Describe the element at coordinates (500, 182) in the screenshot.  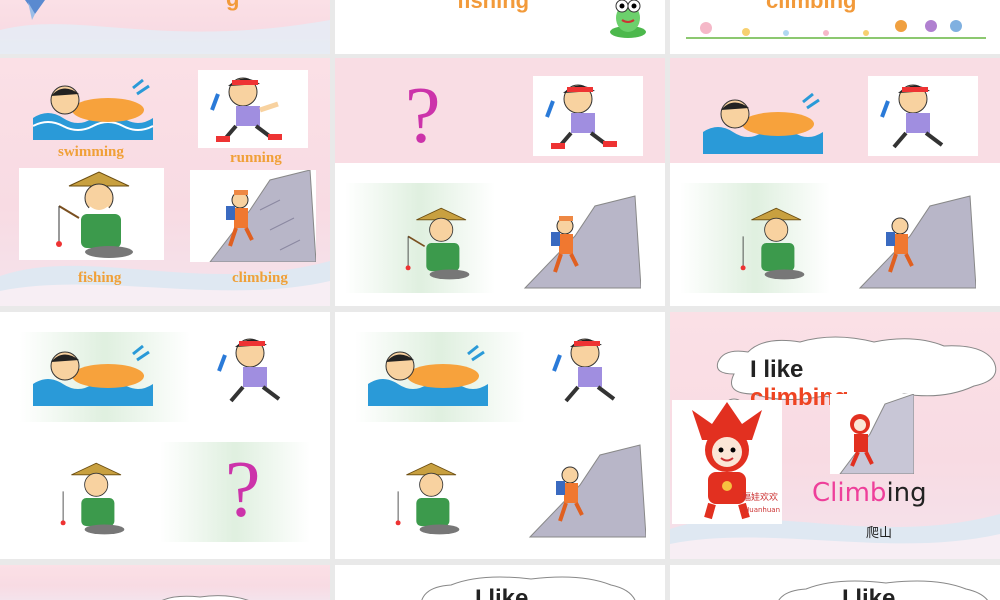
I see `slide-r1-c1: ?` at that location.